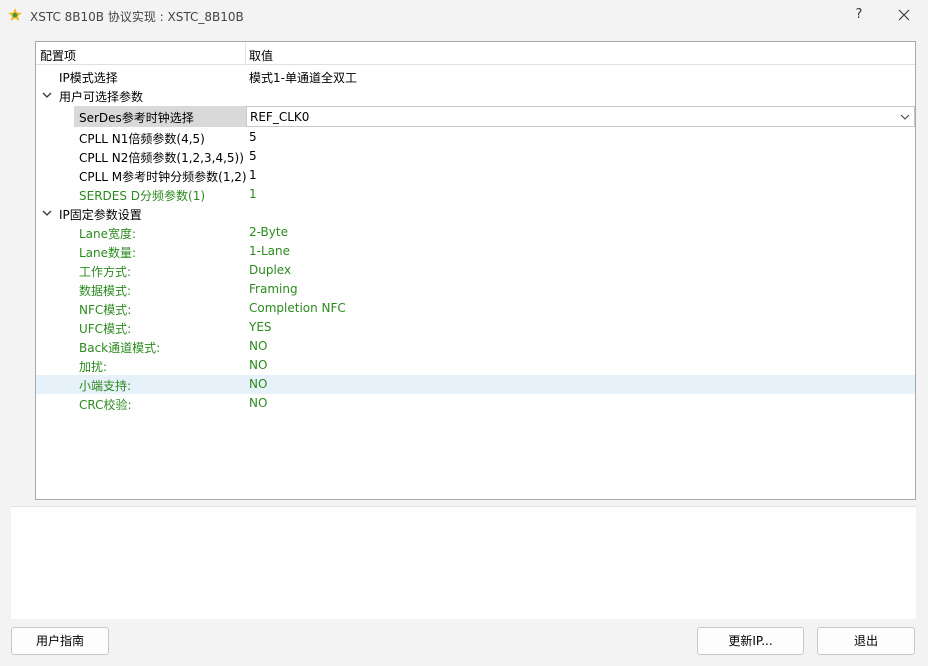 The height and width of the screenshot is (666, 928). Describe the element at coordinates (105, 310) in the screenshot. I see `row-label: NFC模式:` at that location.